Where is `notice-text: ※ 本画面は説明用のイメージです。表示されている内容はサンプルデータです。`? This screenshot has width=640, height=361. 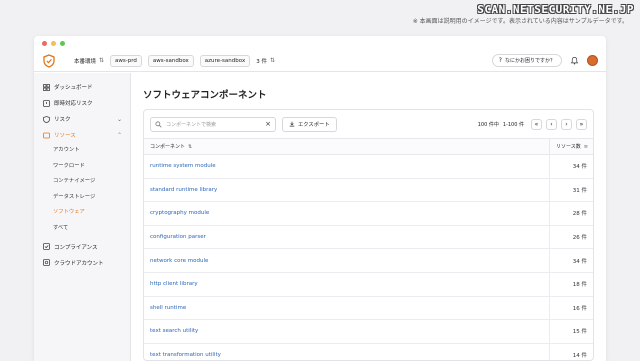
notice-text: ※ 本画面は説明用のイメージです。表示されている内容はサンプルデータです。 is located at coordinates (520, 21).